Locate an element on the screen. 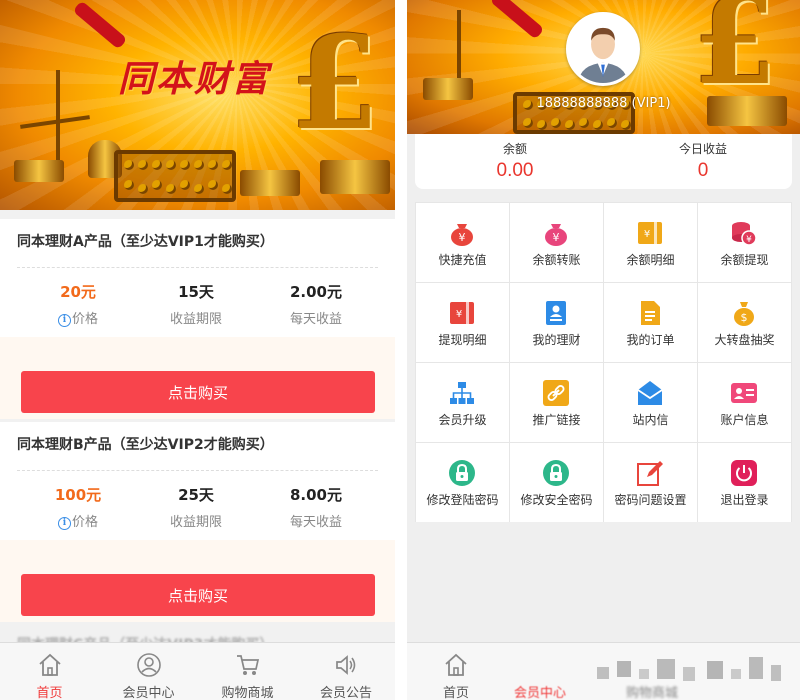 This screenshot has height=700, width=800. menu-item-my-orders: 我的订单 is located at coordinates (650, 322).